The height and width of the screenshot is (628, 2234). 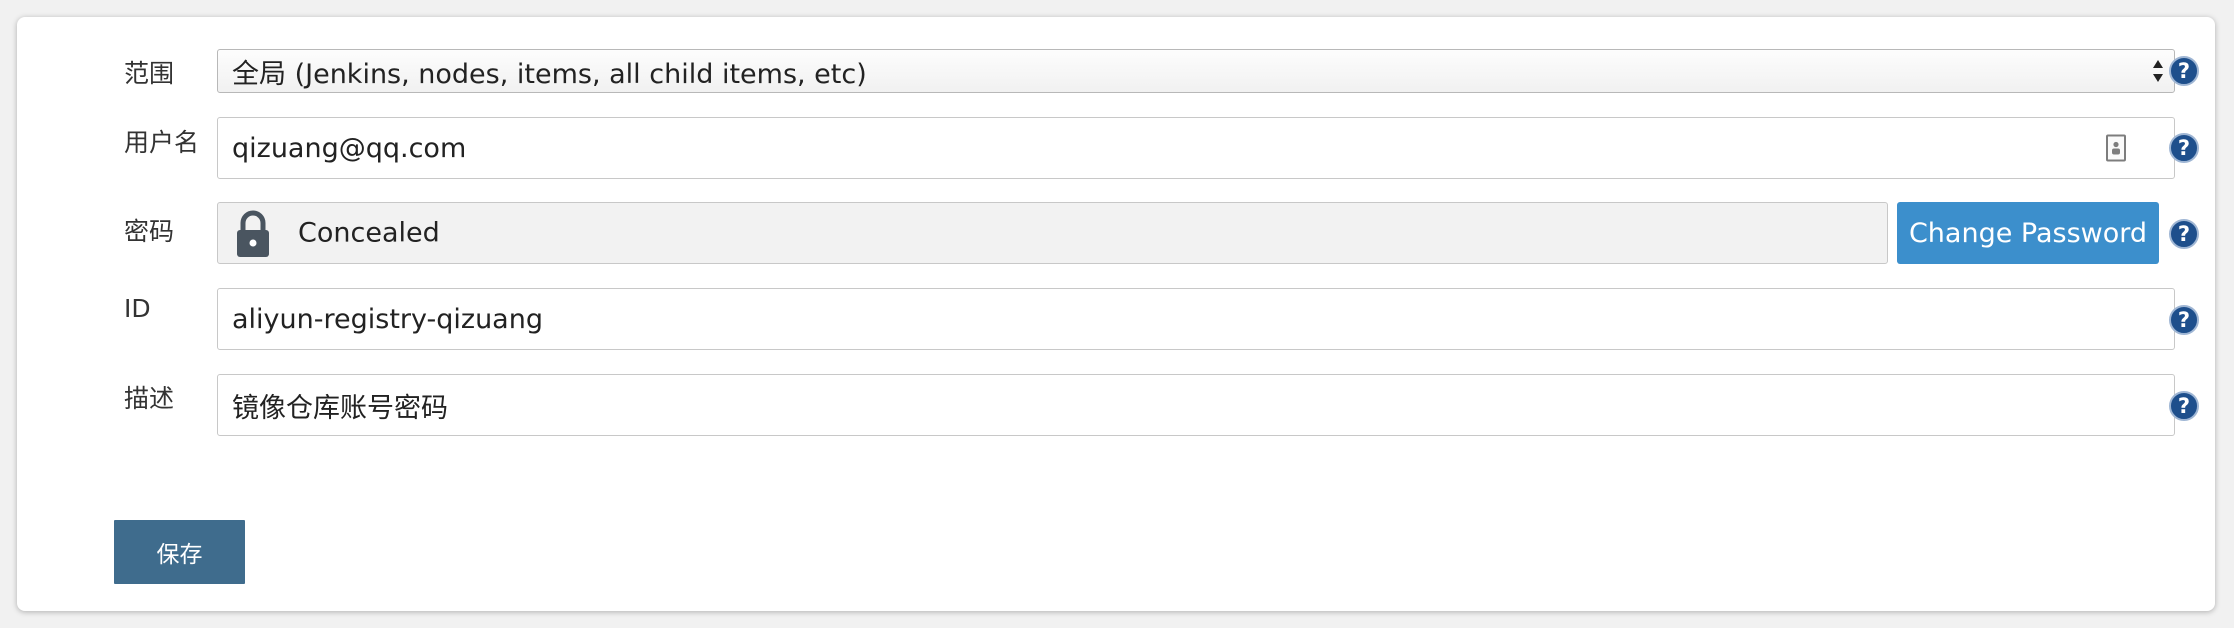 What do you see at coordinates (2116, 148) in the screenshot?
I see `contact-card-icon` at bounding box center [2116, 148].